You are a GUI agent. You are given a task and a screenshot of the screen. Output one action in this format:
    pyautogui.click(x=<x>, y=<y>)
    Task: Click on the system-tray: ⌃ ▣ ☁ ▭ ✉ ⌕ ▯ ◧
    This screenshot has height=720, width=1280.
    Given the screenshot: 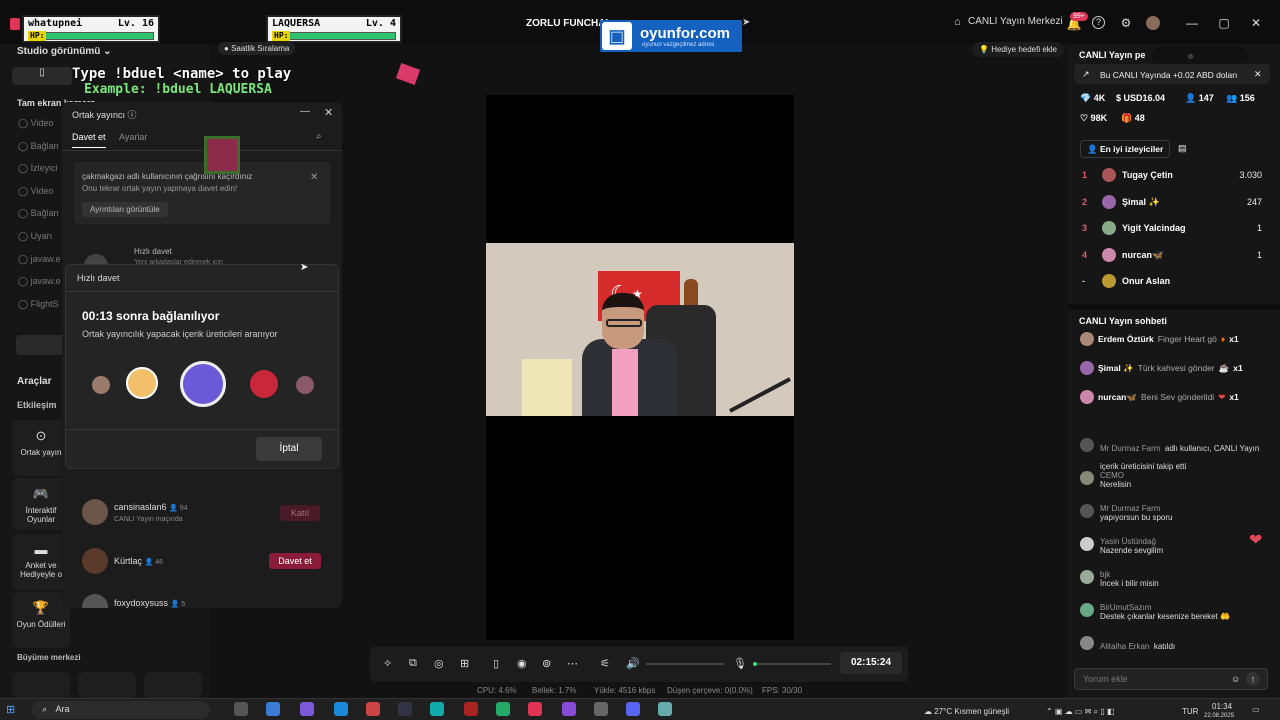 What is the action you would take?
    pyautogui.click(x=1080, y=712)
    